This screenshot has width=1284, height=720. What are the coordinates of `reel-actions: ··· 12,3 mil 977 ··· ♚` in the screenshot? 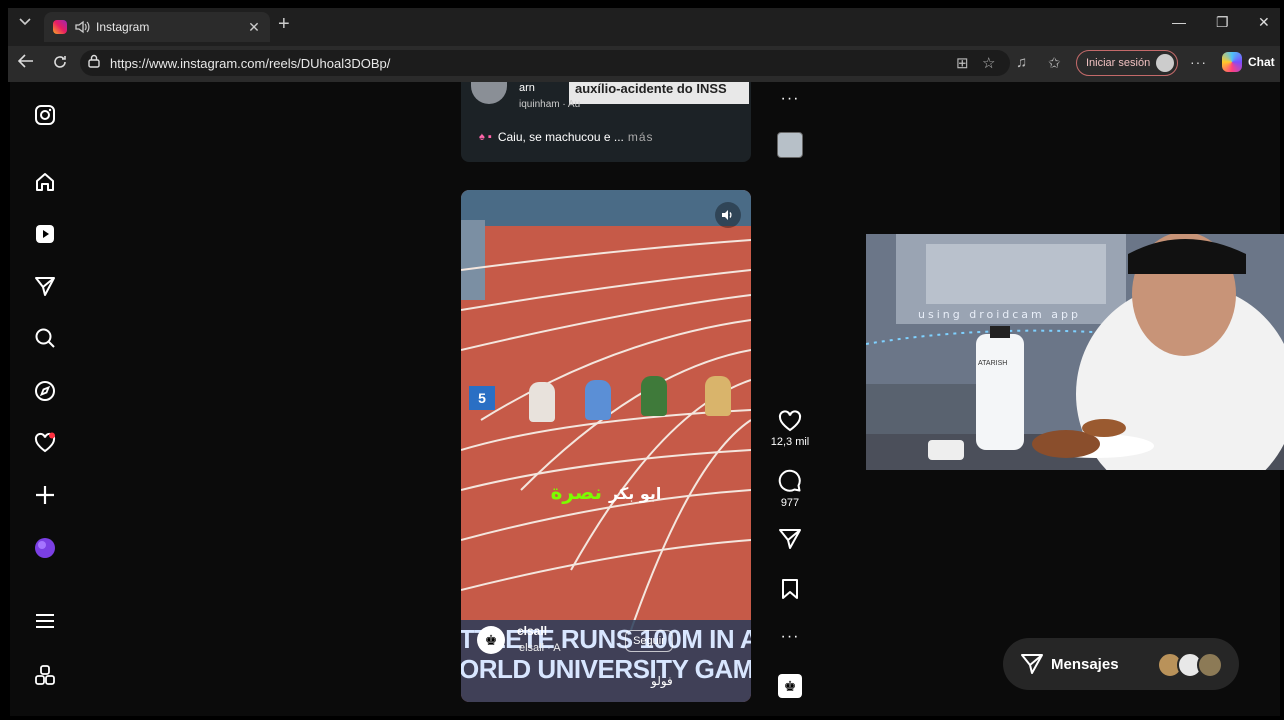 It's located at (790, 399).